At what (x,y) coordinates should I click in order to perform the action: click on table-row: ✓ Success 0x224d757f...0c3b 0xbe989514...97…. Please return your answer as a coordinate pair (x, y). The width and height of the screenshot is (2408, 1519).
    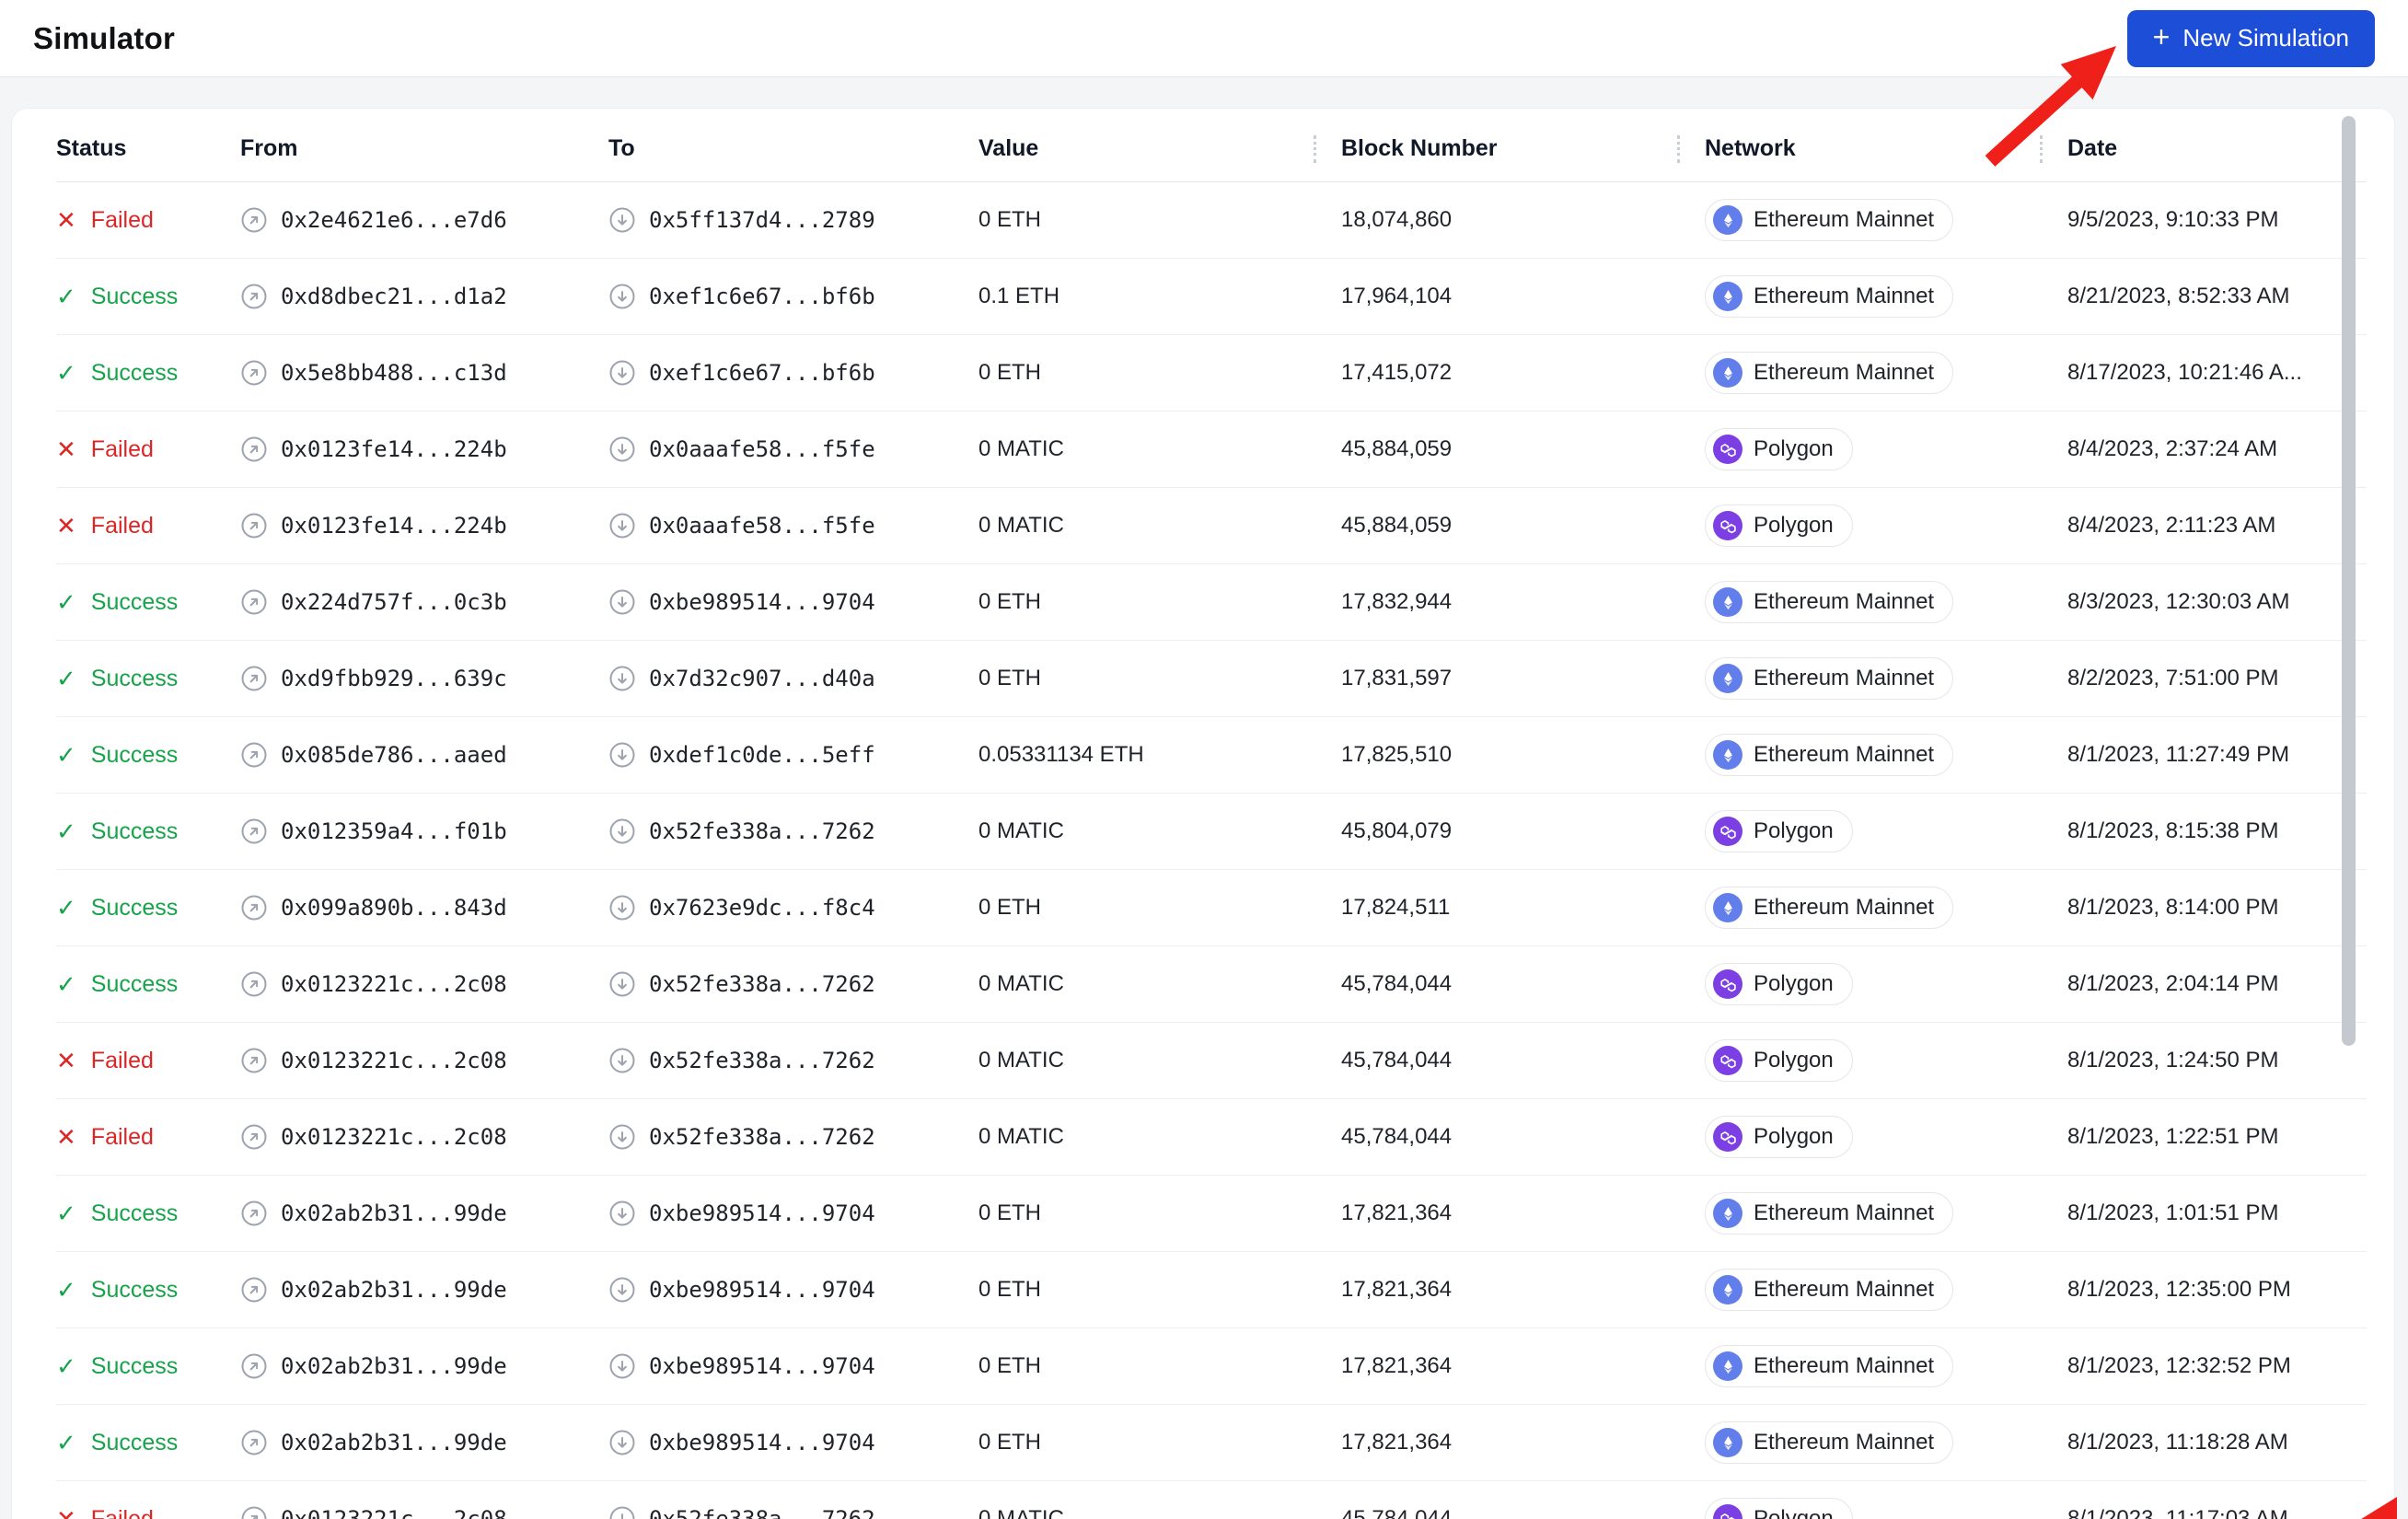
    Looking at the image, I should click on (1211, 602).